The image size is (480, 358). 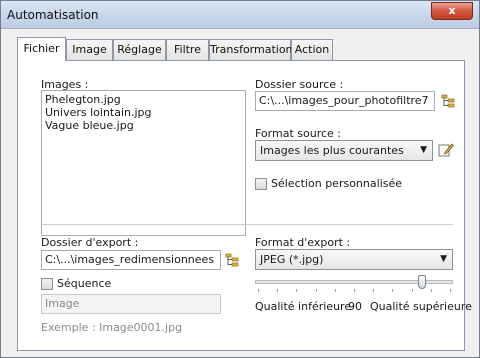 What do you see at coordinates (299, 84) in the screenshot?
I see `source-folder-label: Dossier source :` at bounding box center [299, 84].